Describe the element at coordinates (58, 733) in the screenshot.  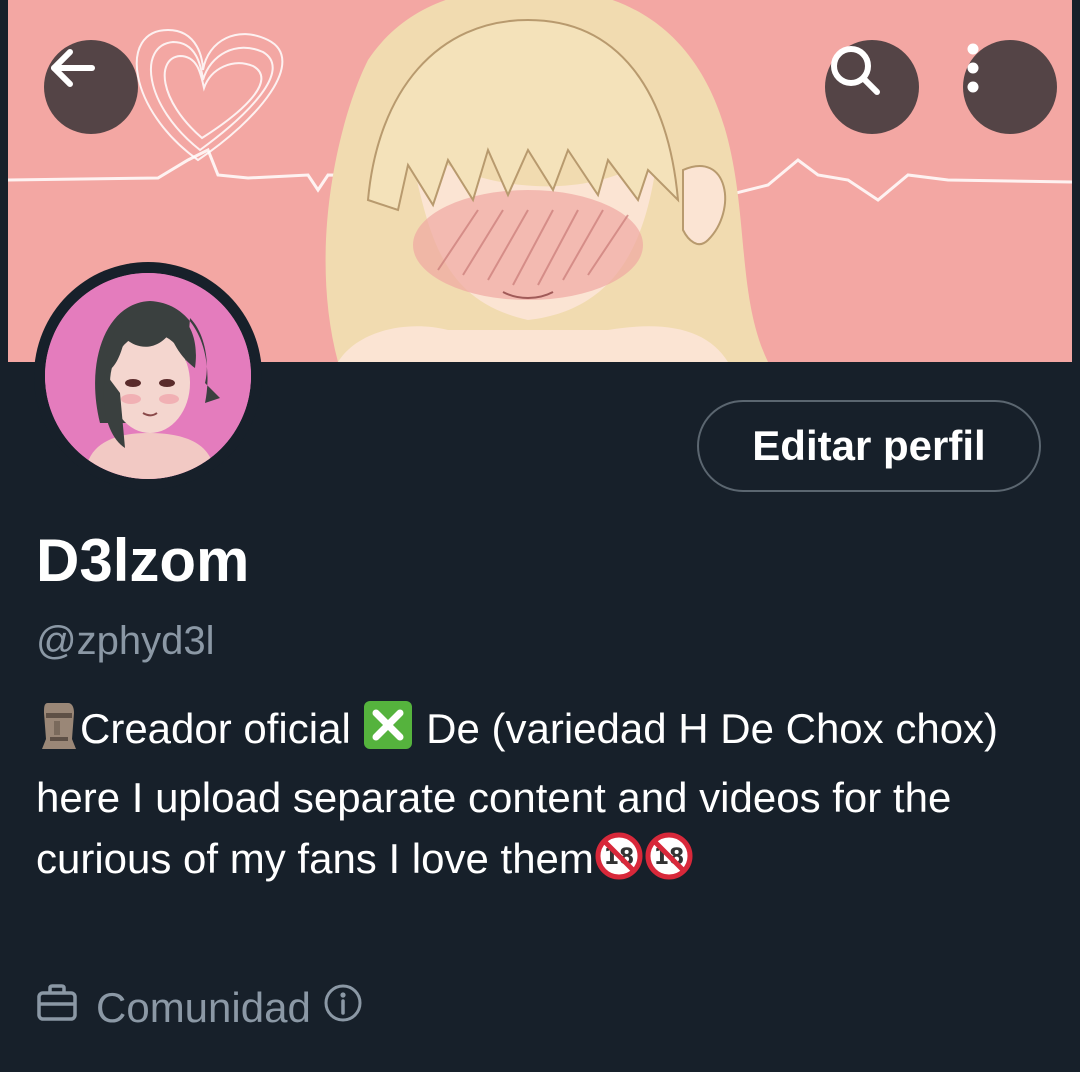
I see `moai-icon` at that location.